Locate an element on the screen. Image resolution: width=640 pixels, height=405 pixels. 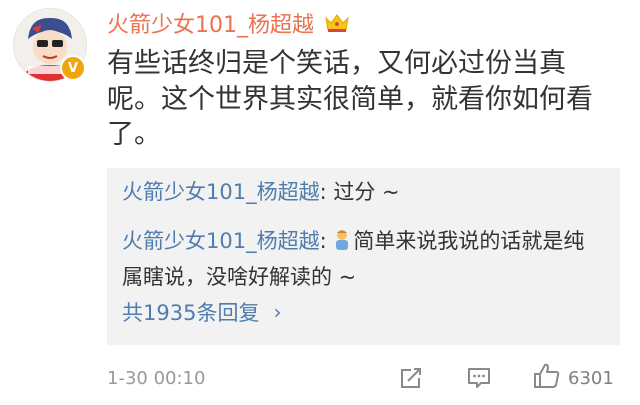
comment-footer: 1-30 00:10 6301 is located at coordinates (367, 378).